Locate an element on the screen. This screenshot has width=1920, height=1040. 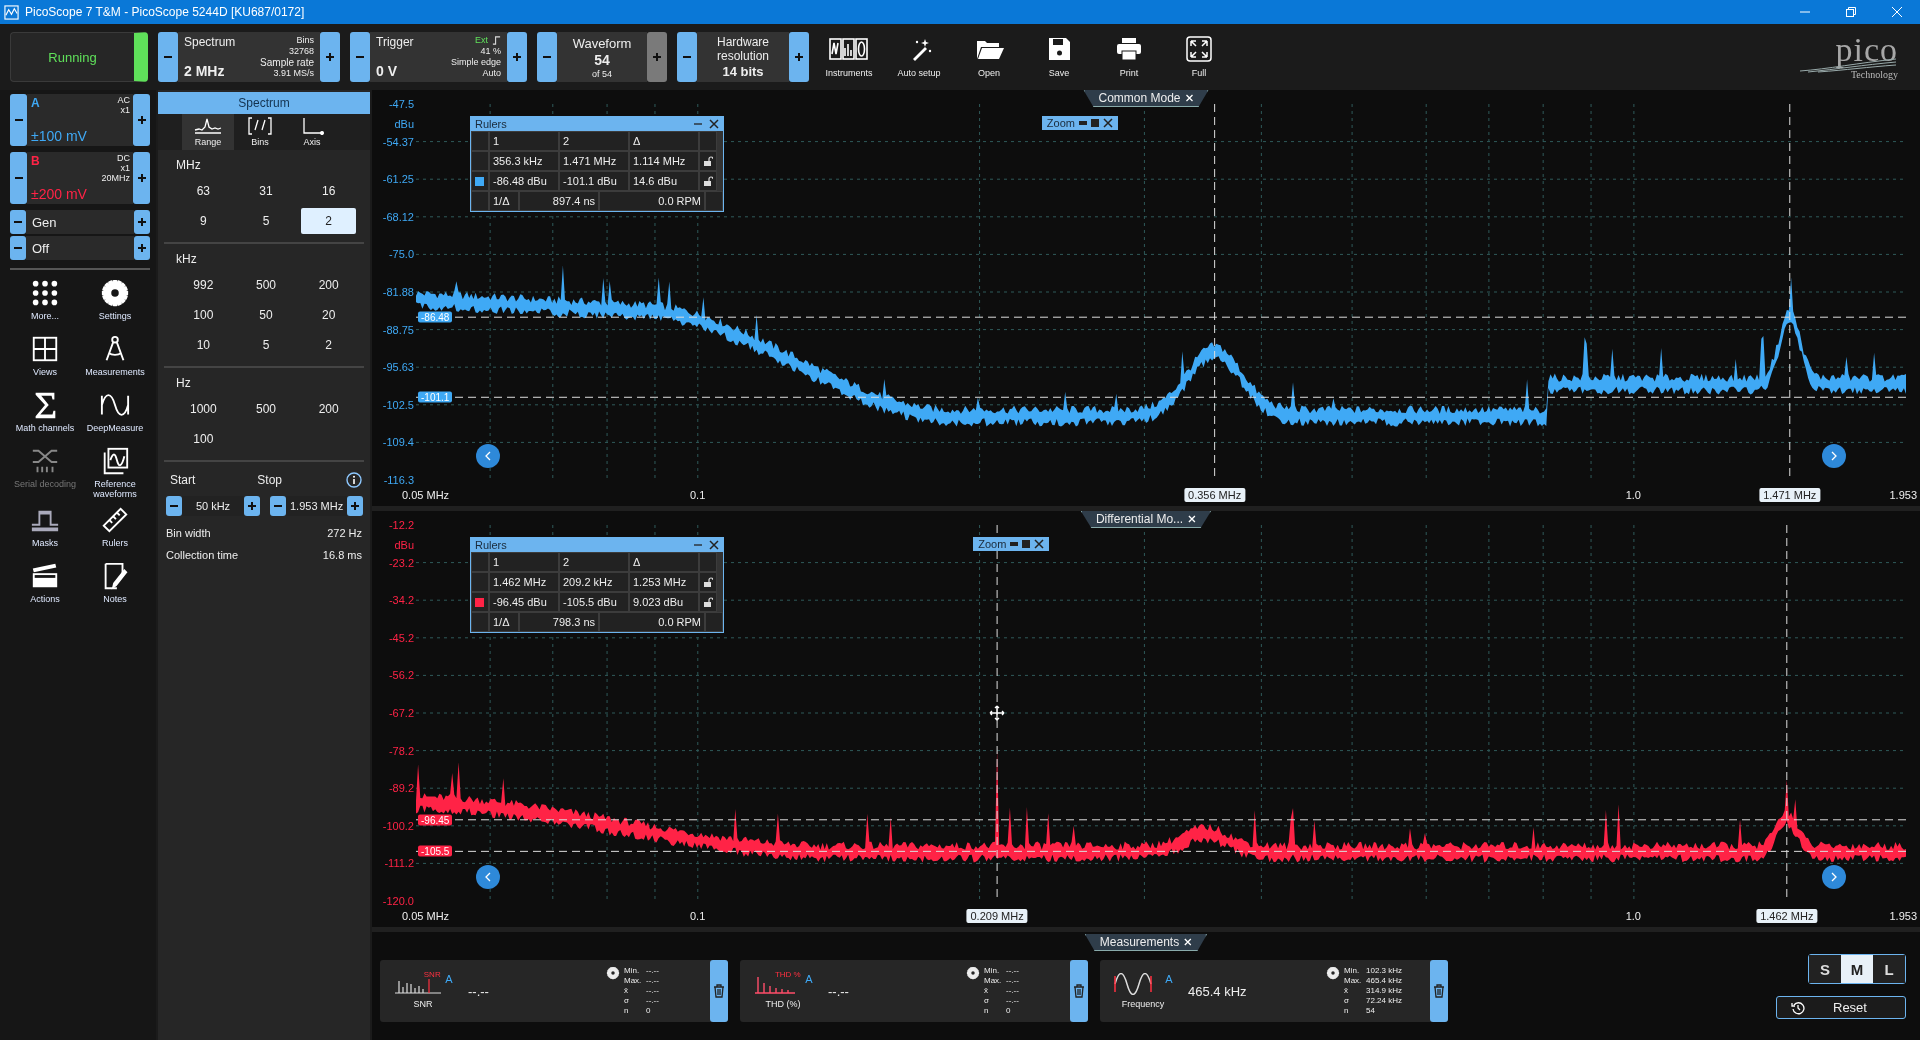
run-button: Running is located at coordinates (79, 57).